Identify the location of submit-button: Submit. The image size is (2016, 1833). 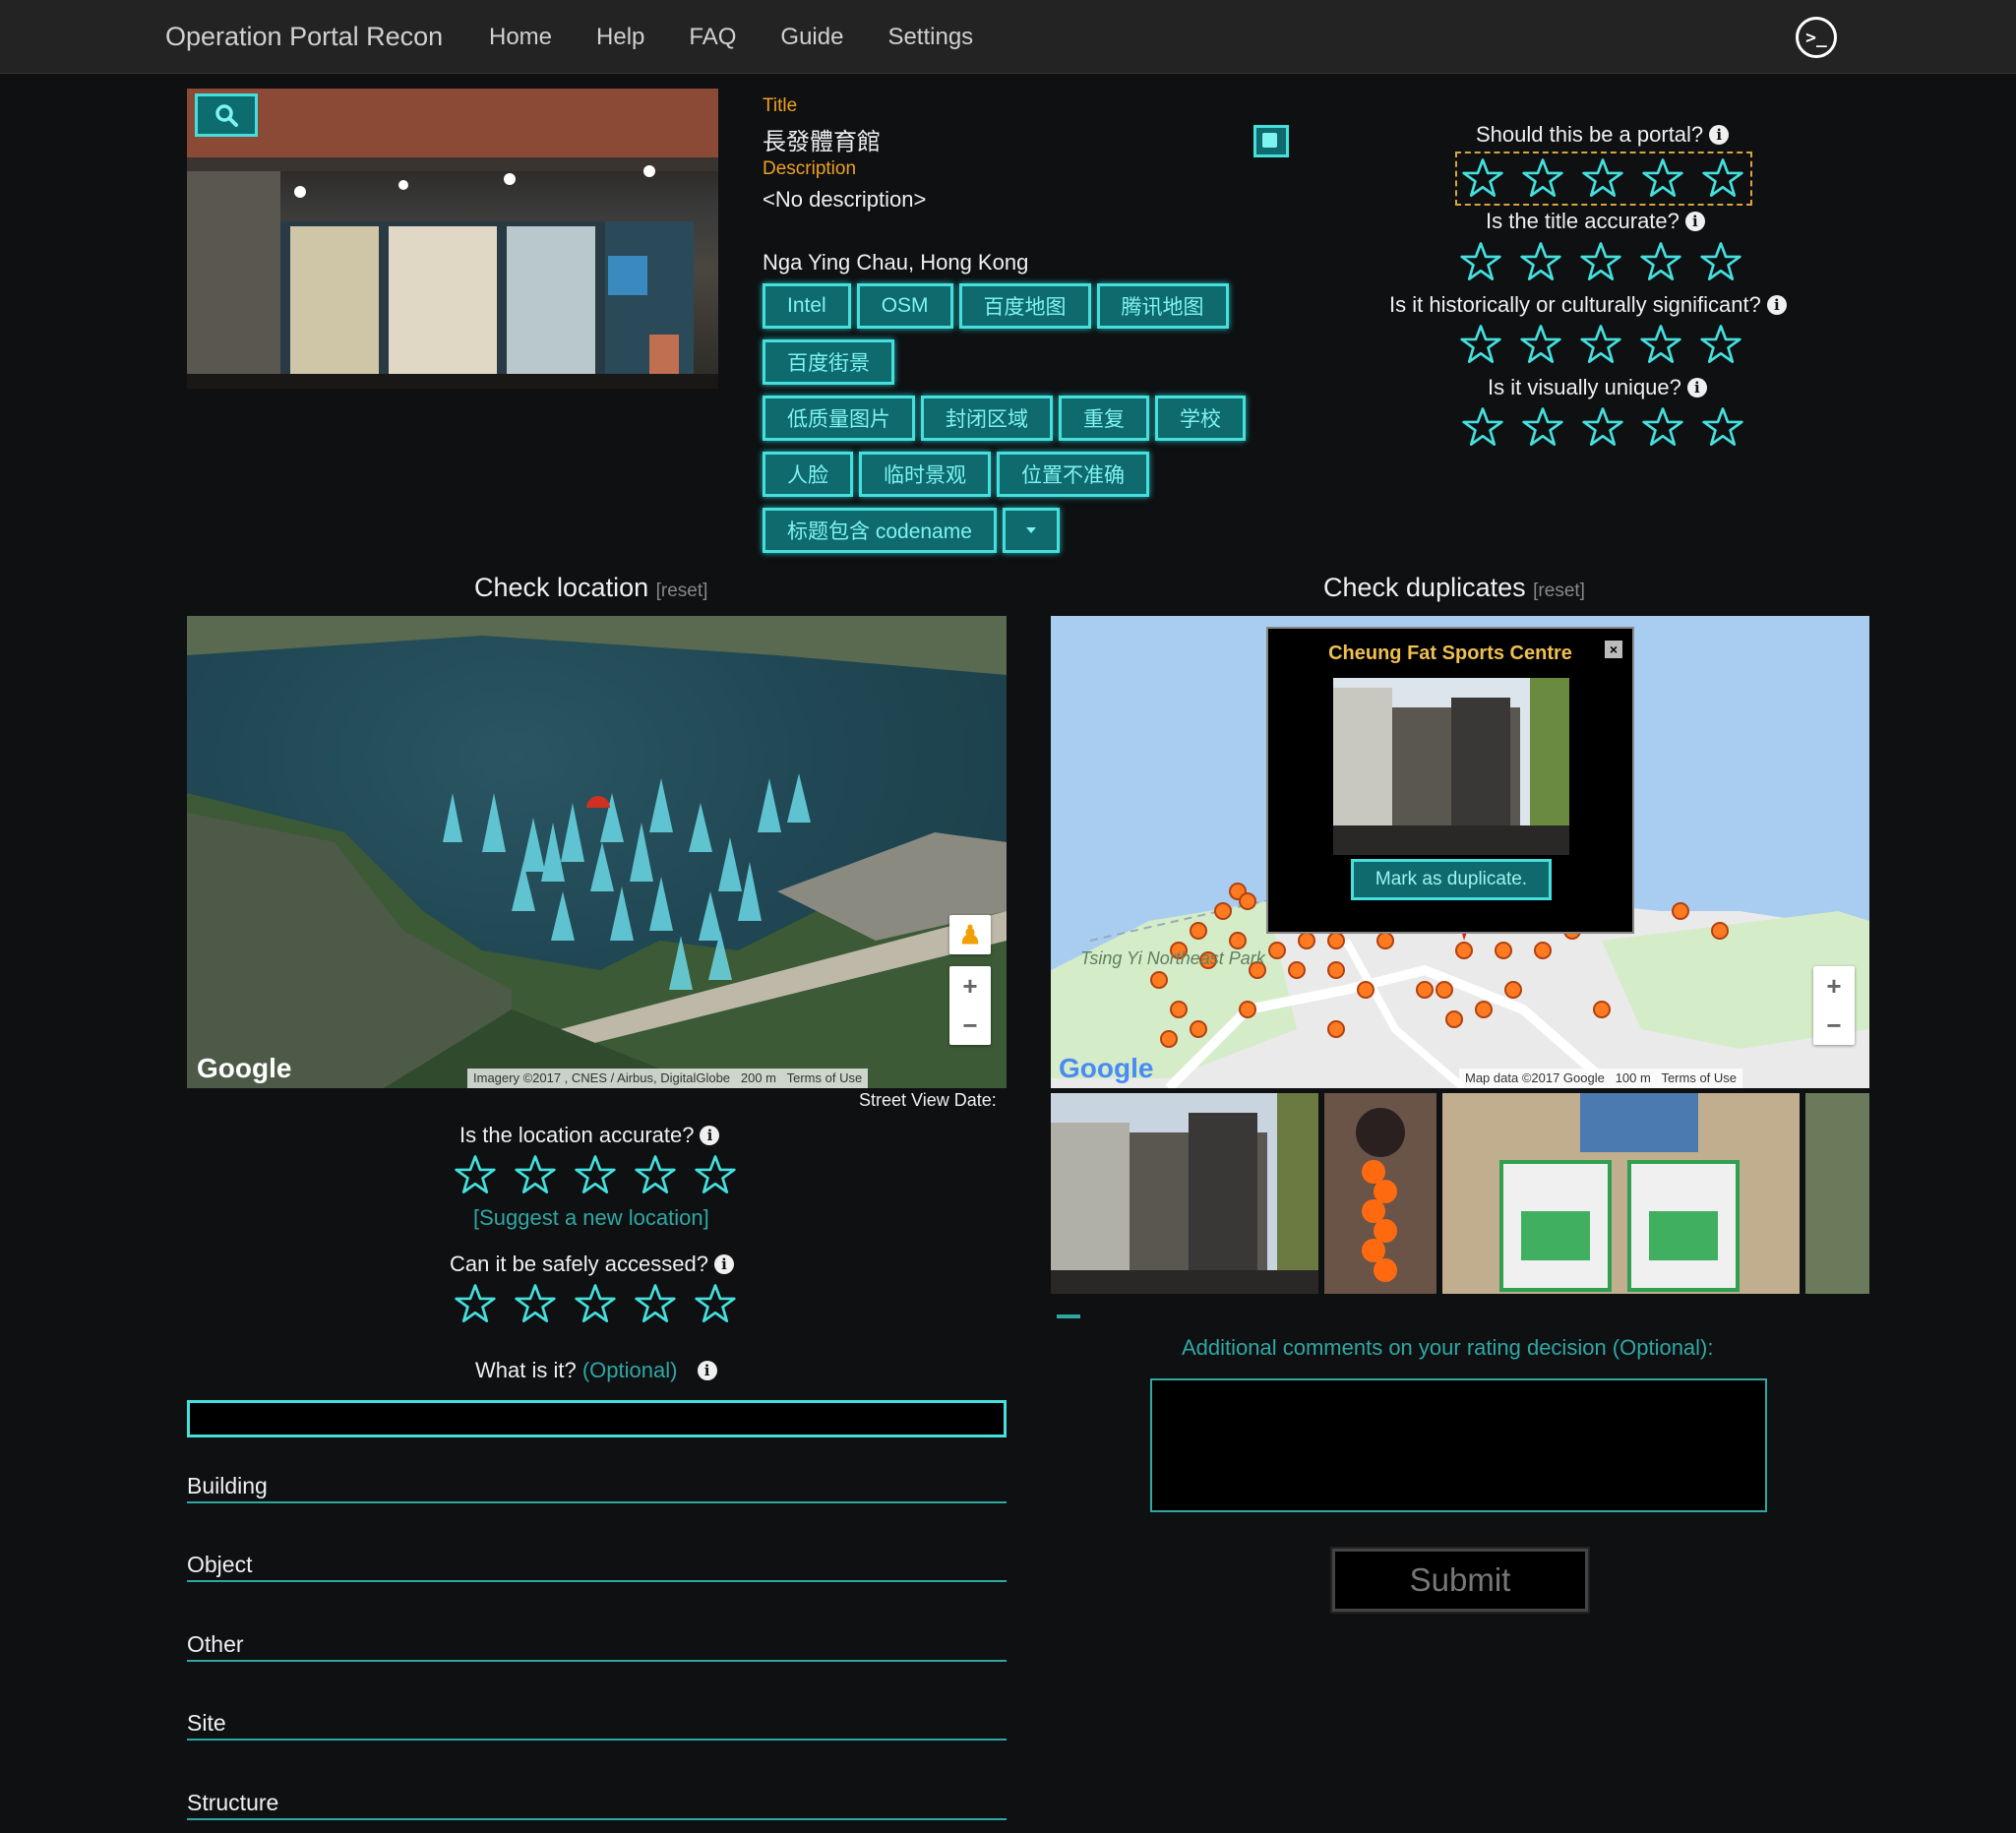
(1460, 1580).